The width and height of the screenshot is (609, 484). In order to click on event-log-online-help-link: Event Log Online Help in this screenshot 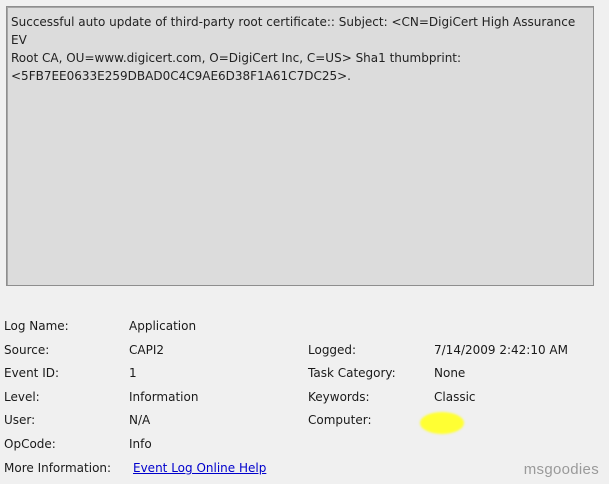, I will do `click(199, 468)`.